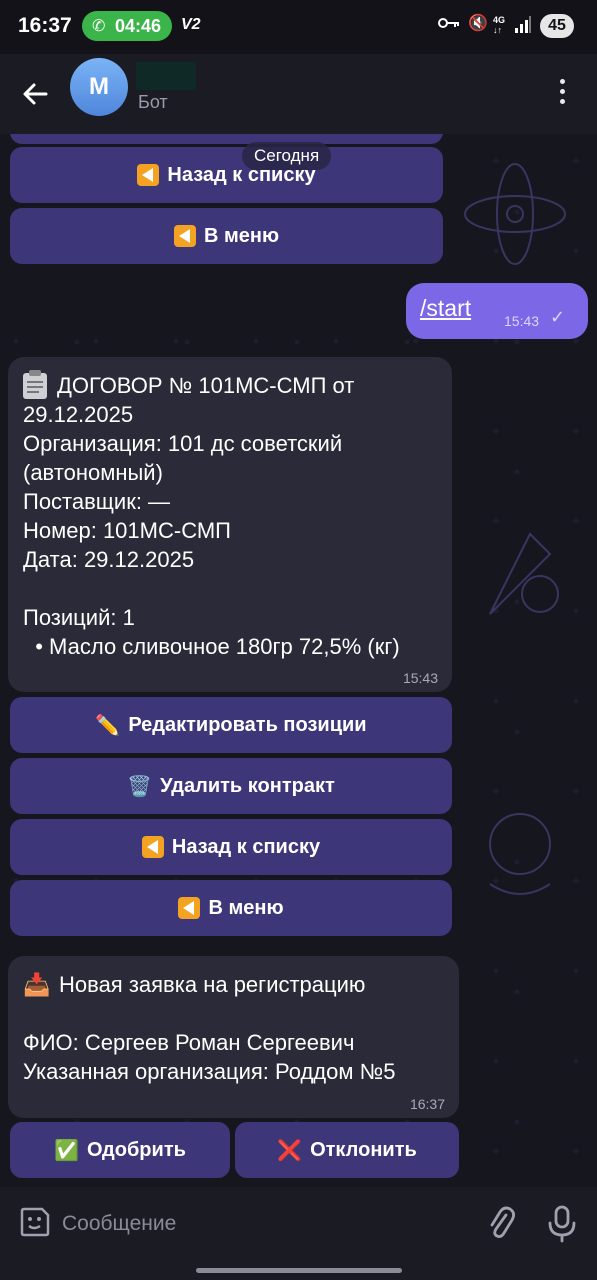 The width and height of the screenshot is (597, 1280). What do you see at coordinates (35, 1222) in the screenshot?
I see `emoji-sticker-icon` at bounding box center [35, 1222].